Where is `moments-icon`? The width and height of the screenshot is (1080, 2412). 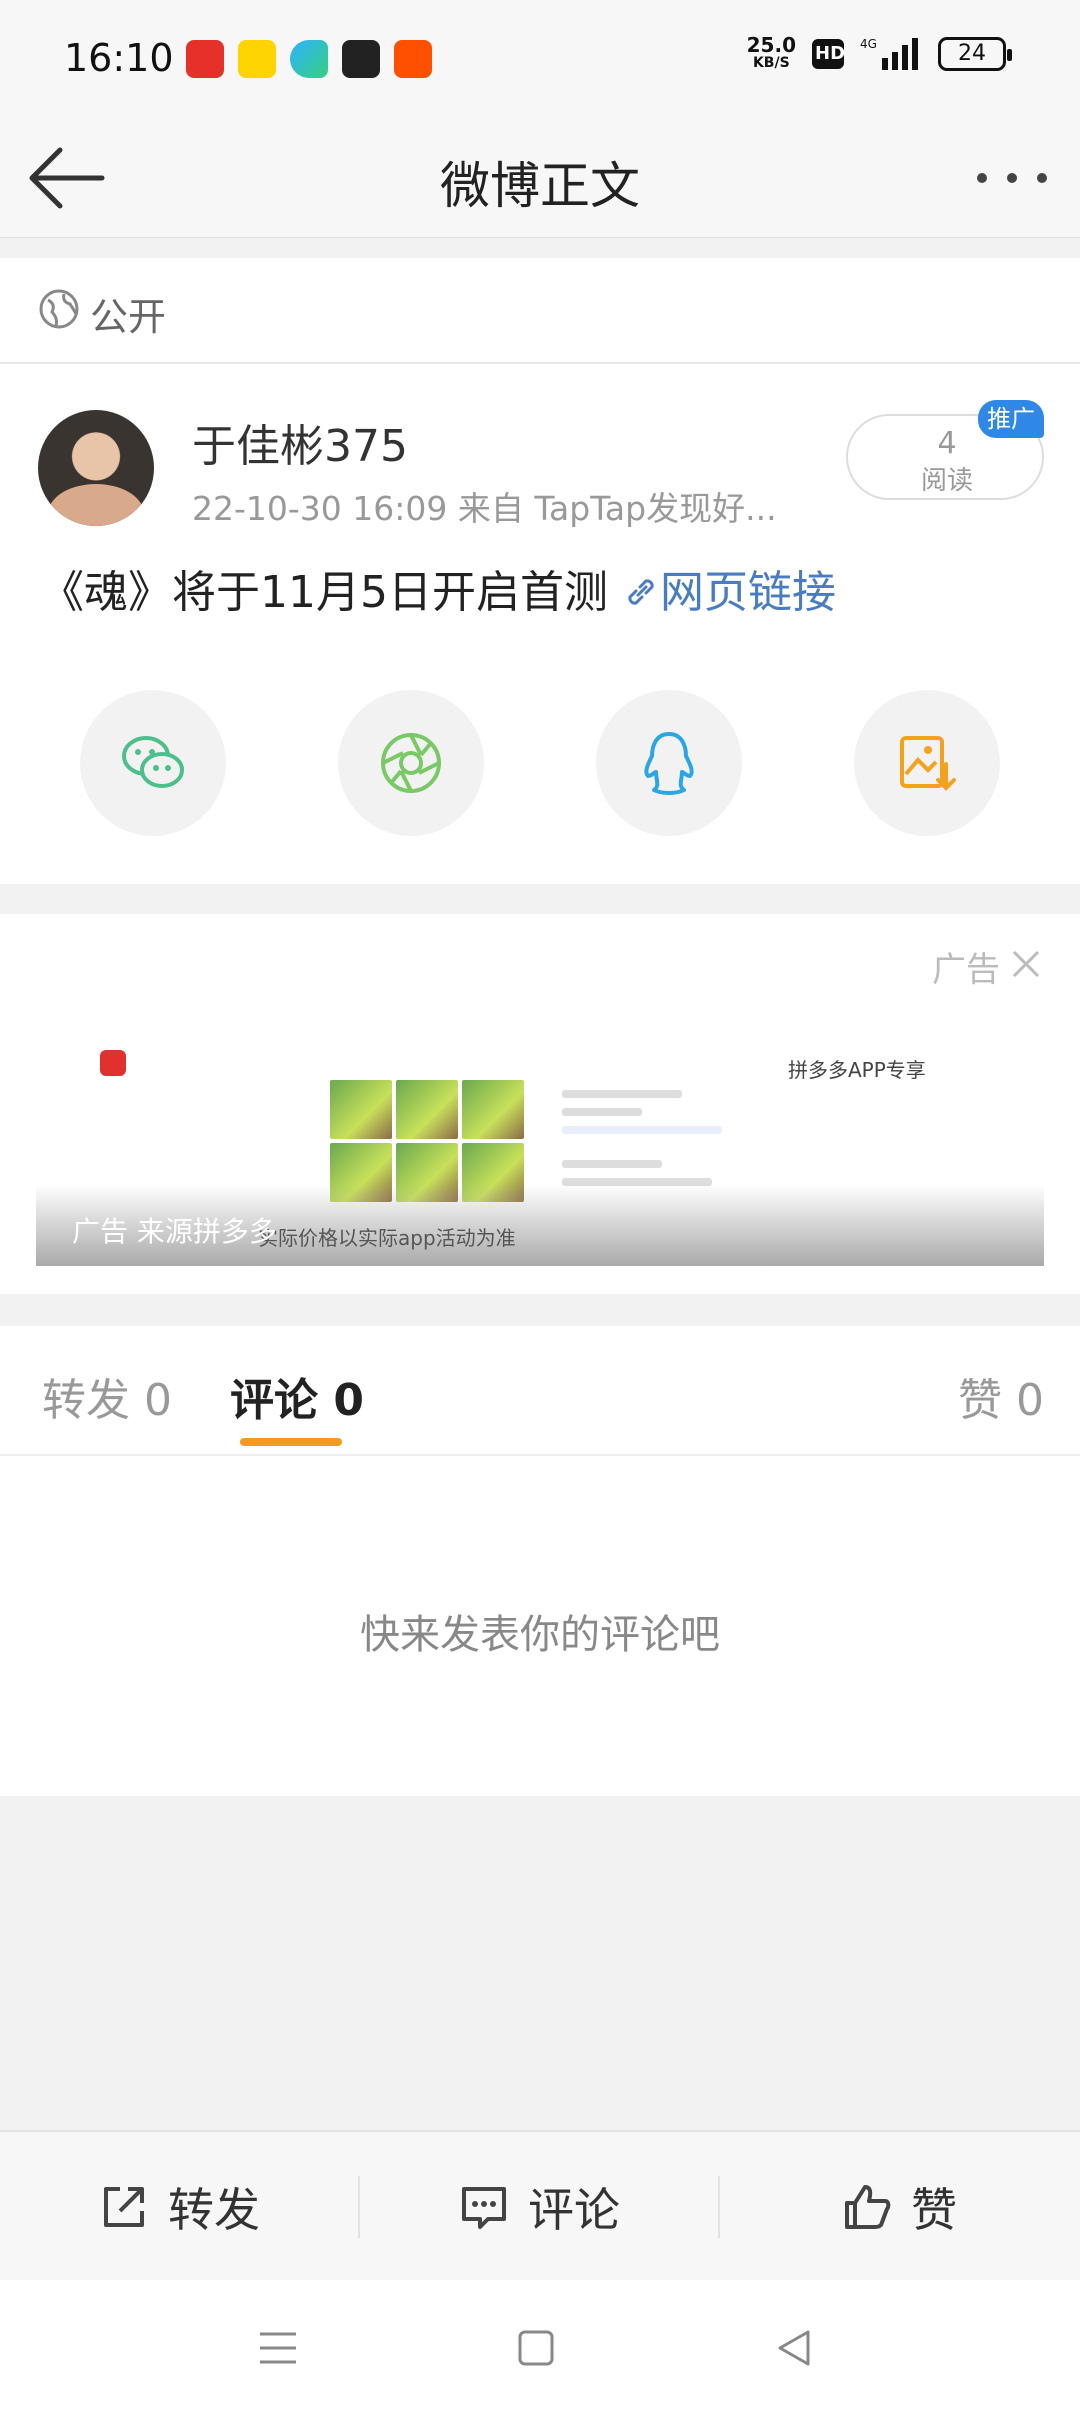
moments-icon is located at coordinates (411, 763).